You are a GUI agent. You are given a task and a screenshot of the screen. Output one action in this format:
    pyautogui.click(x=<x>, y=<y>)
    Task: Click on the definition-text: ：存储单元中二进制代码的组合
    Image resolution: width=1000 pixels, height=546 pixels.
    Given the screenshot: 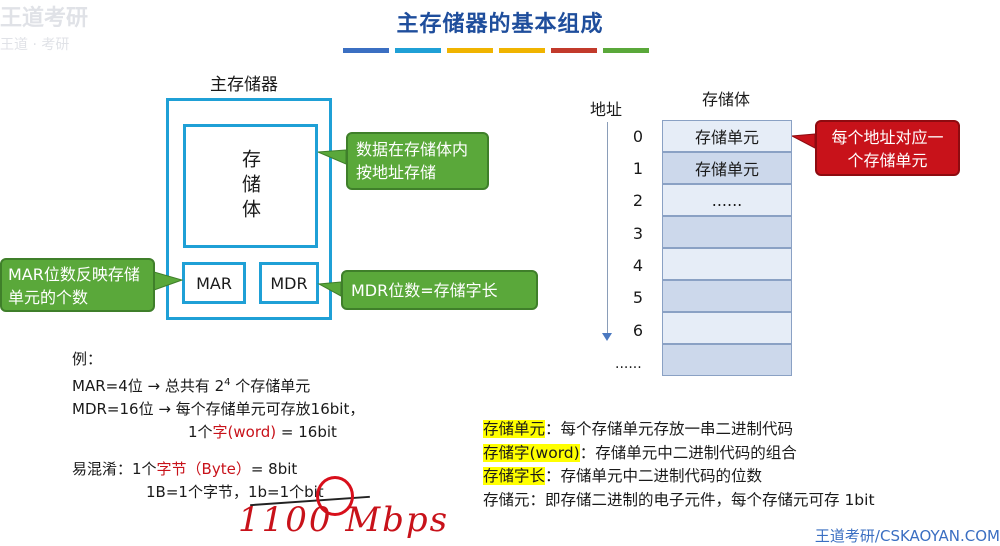 What is the action you would take?
    pyautogui.click(x=688, y=452)
    